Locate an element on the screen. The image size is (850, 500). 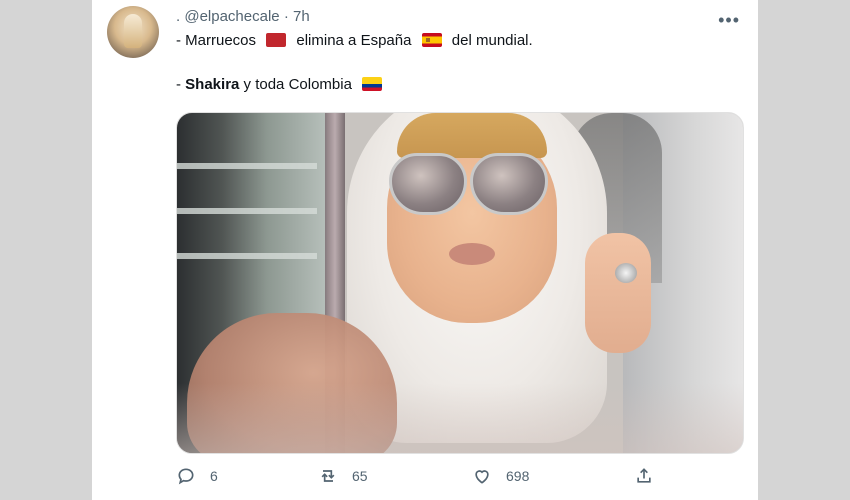
tweet-text-line-2: - Shakira y toda Colombia is located at coordinates (282, 84).